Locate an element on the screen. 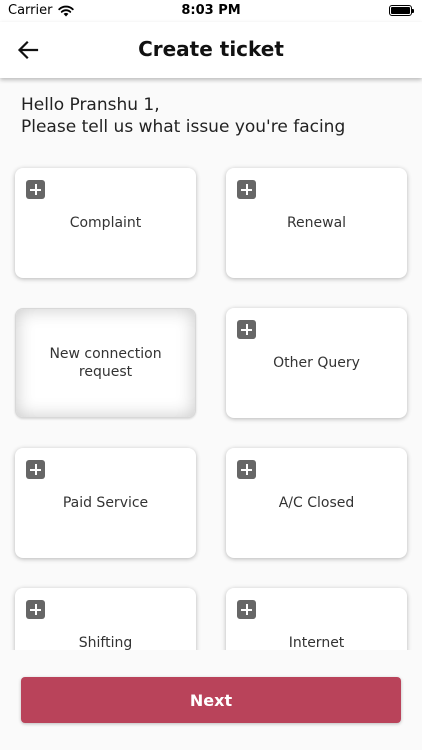 This screenshot has height=750, width=422. issue-card-label: Renewal is located at coordinates (316, 223).